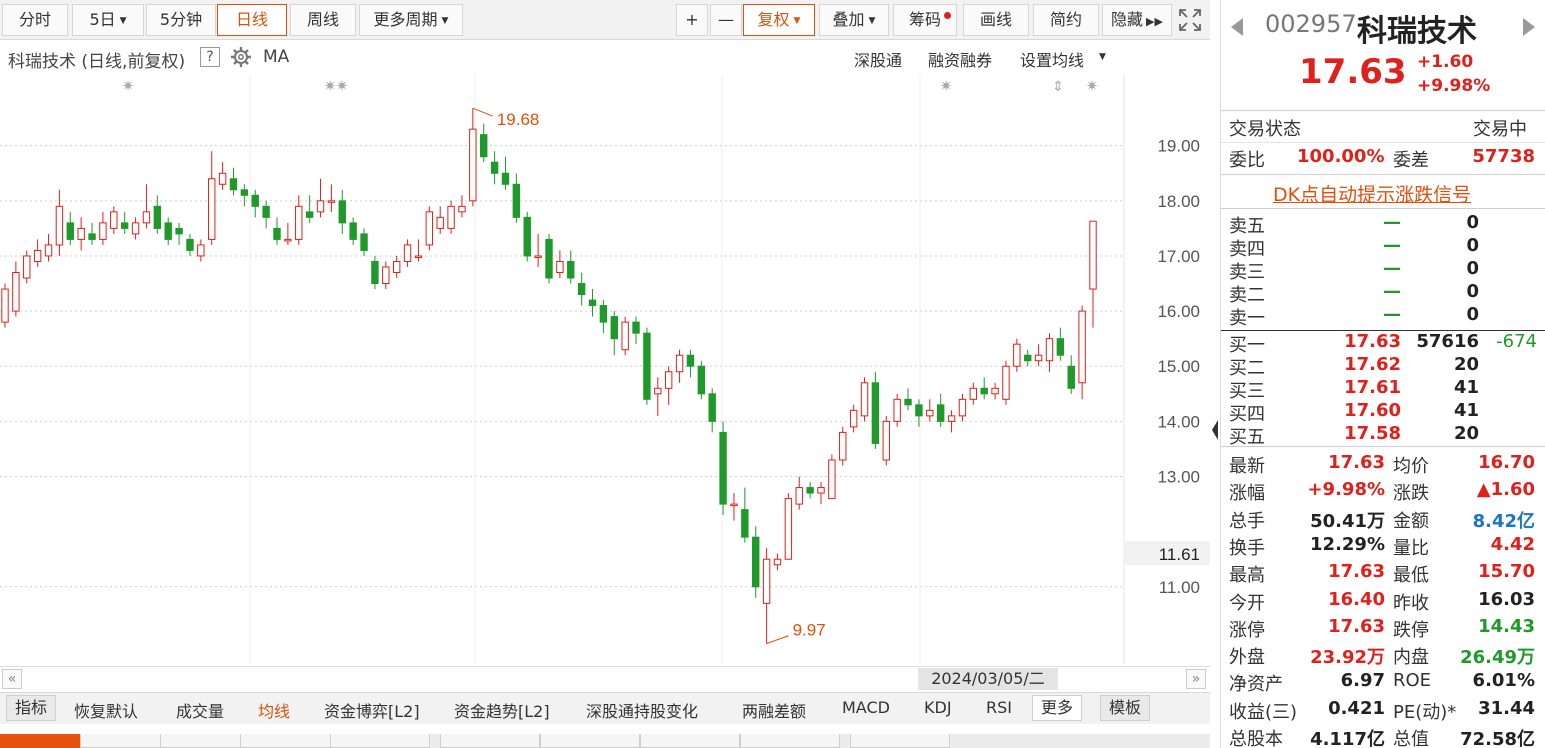 The image size is (1545, 748). I want to click on indicator-more: 更多, so click(1057, 708).